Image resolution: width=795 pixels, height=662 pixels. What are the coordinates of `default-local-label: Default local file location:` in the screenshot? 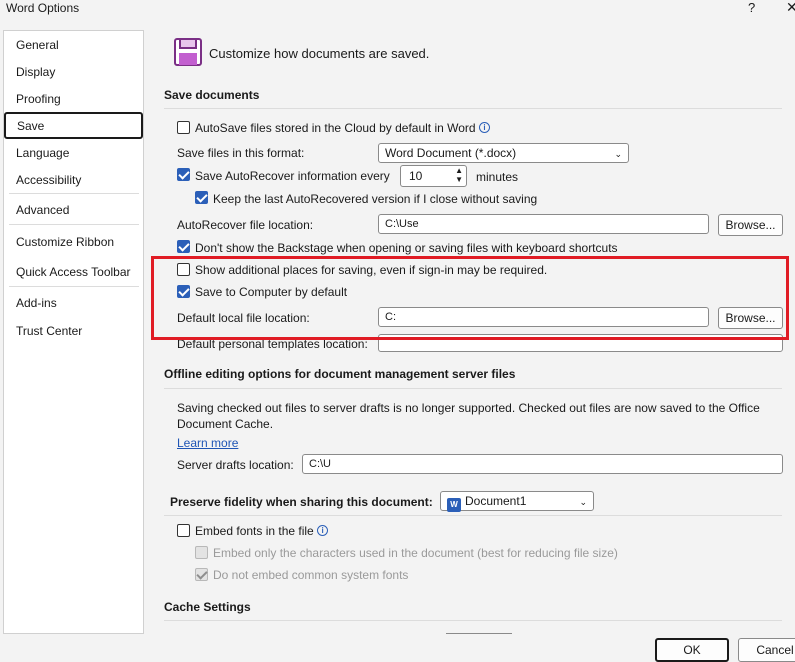 It's located at (243, 318).